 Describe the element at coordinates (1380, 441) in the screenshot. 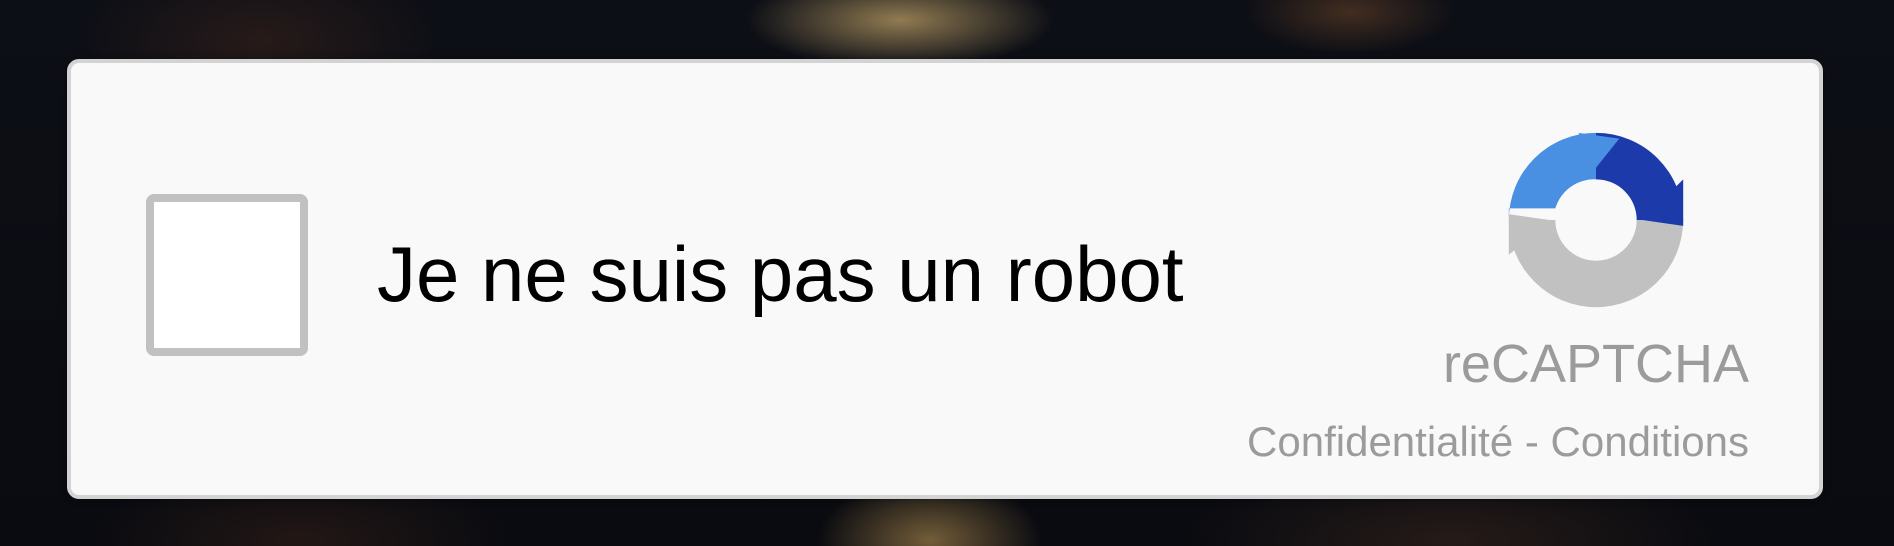

I see `privacy-link: Confidentialité` at that location.